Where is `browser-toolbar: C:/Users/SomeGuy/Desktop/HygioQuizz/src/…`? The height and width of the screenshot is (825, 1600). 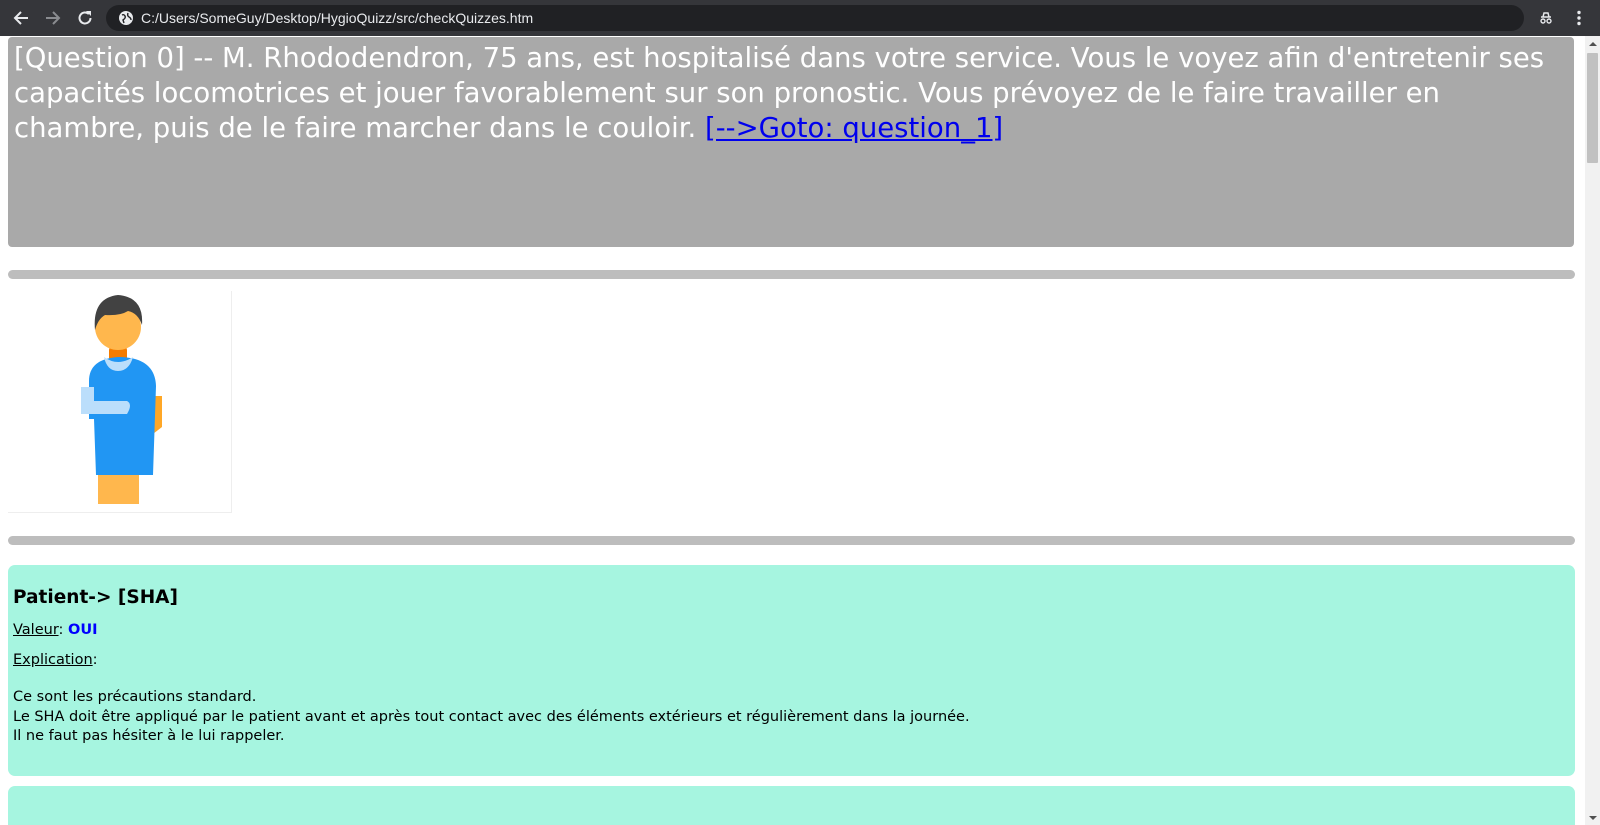
browser-toolbar: C:/Users/SomeGuy/Desktop/HygioQuizz/src/… is located at coordinates (800, 18).